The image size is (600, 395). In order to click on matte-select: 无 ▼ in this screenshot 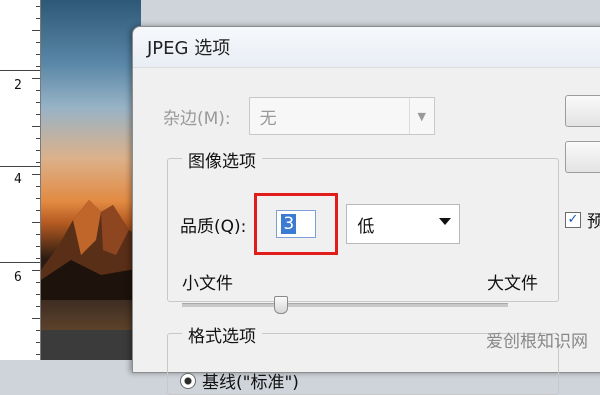, I will do `click(341, 116)`.